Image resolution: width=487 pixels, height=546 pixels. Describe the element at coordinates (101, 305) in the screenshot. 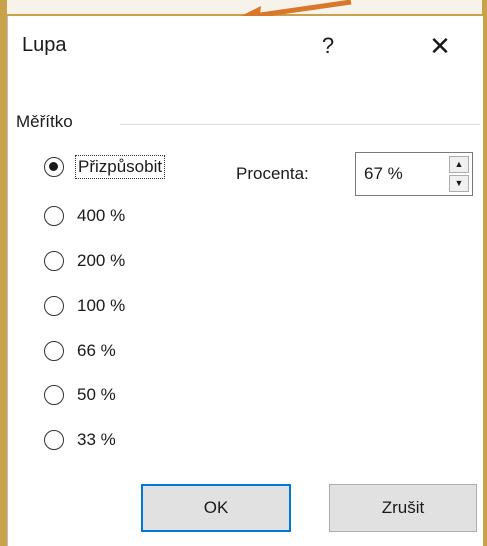

I see `radio-label-100: 100 %` at that location.